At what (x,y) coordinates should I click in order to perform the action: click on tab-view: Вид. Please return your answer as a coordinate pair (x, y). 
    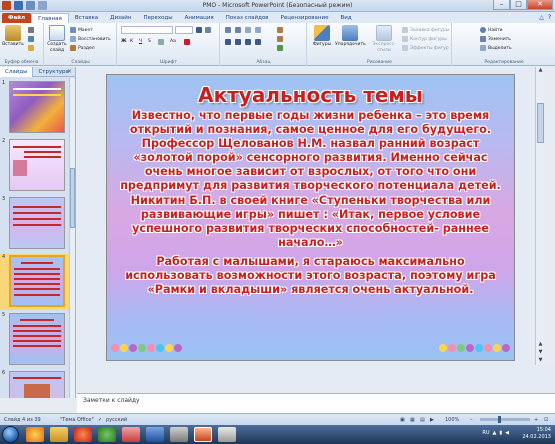
    Looking at the image, I should click on (345, 18).